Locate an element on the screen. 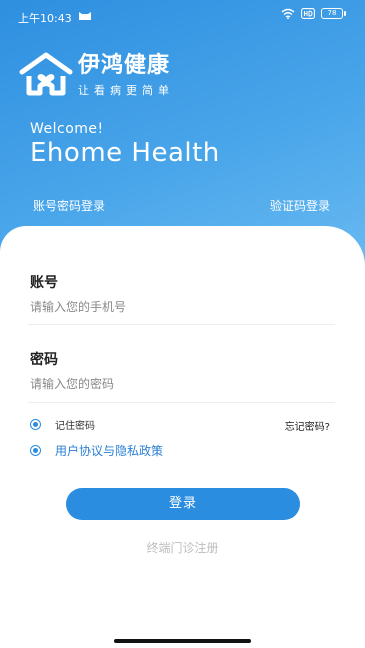 This screenshot has height=648, width=365. login-button: 登录 is located at coordinates (183, 504).